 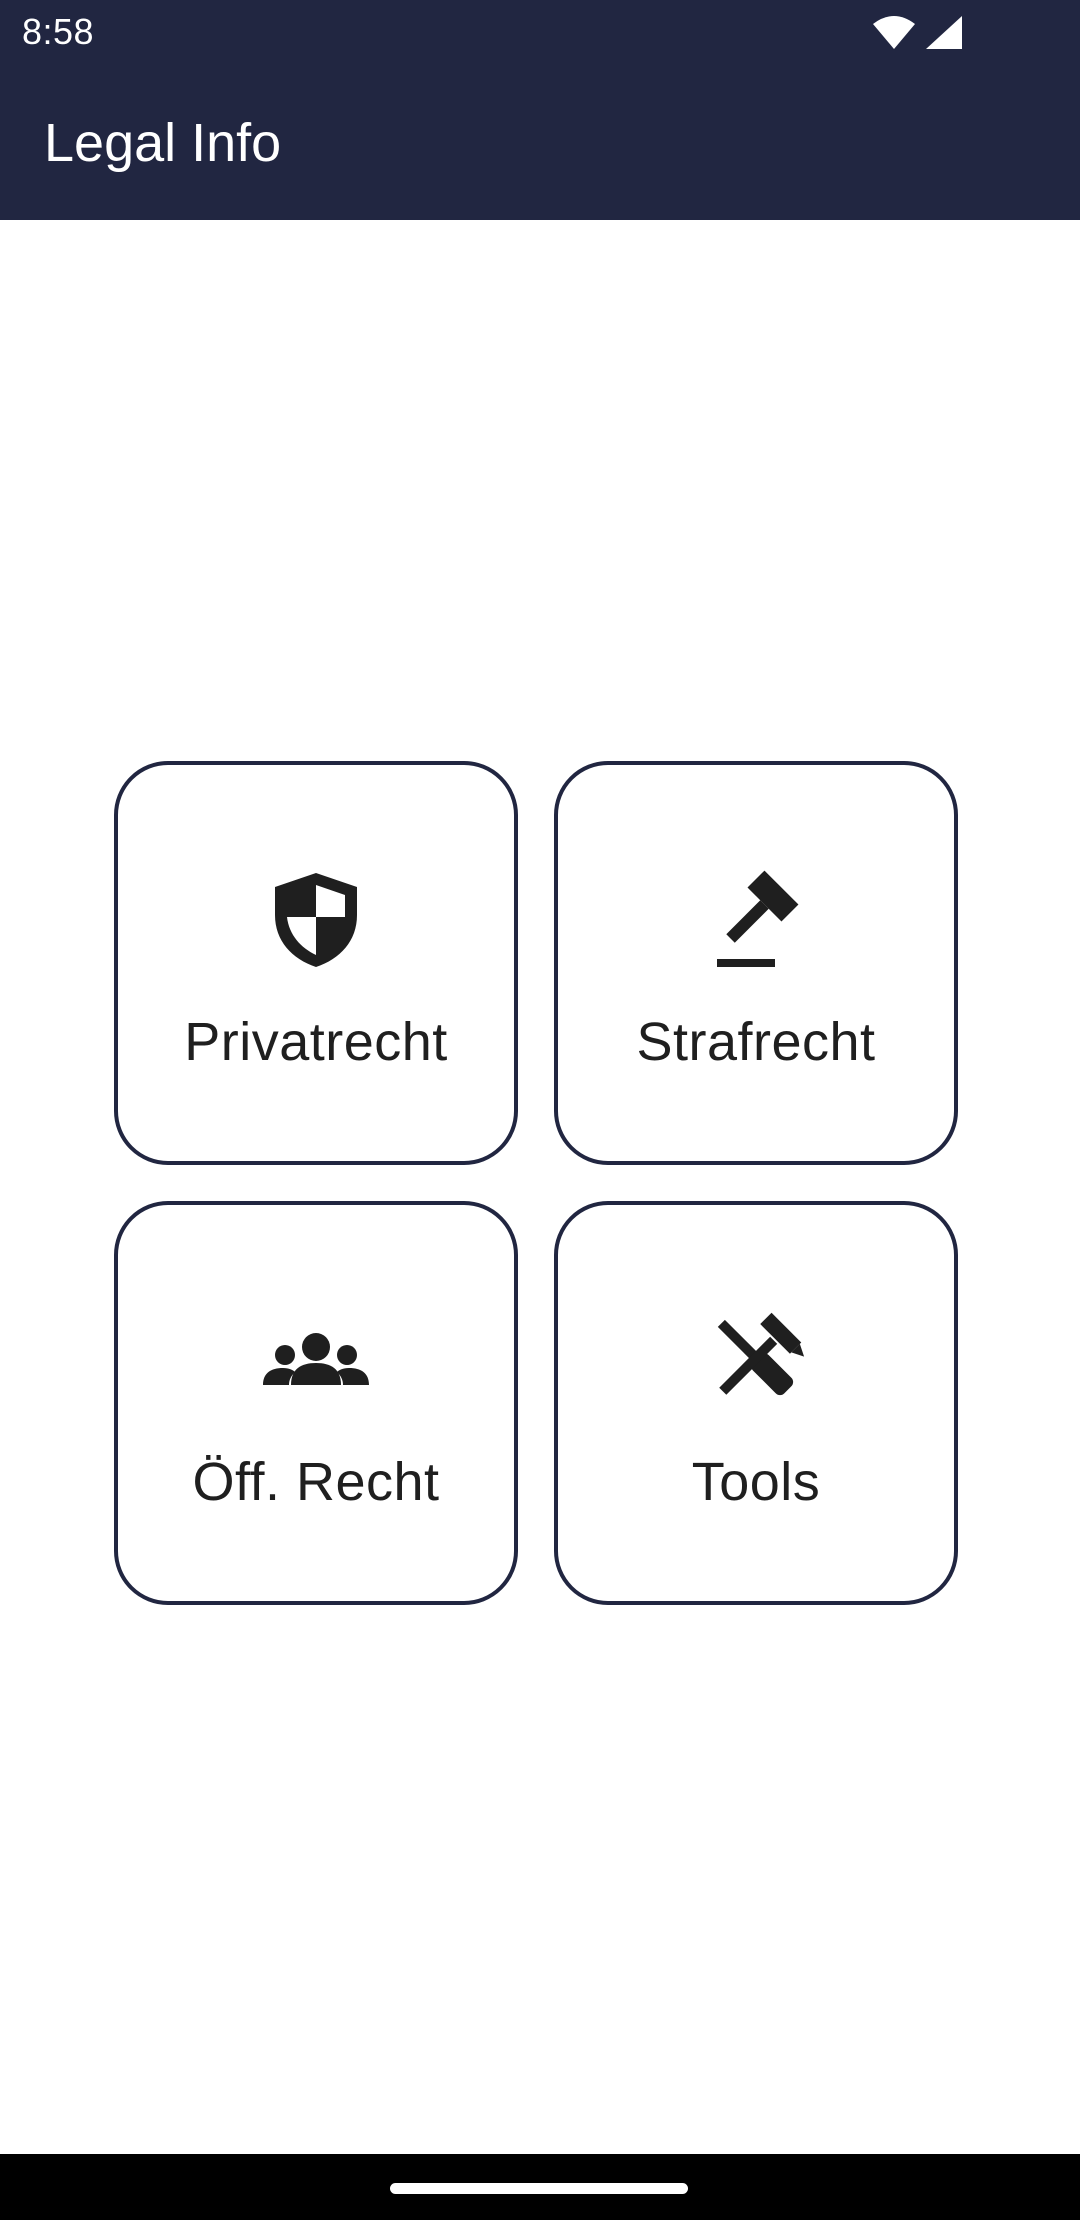 I want to click on tile-label: Öff. Recht, so click(x=316, y=1482).